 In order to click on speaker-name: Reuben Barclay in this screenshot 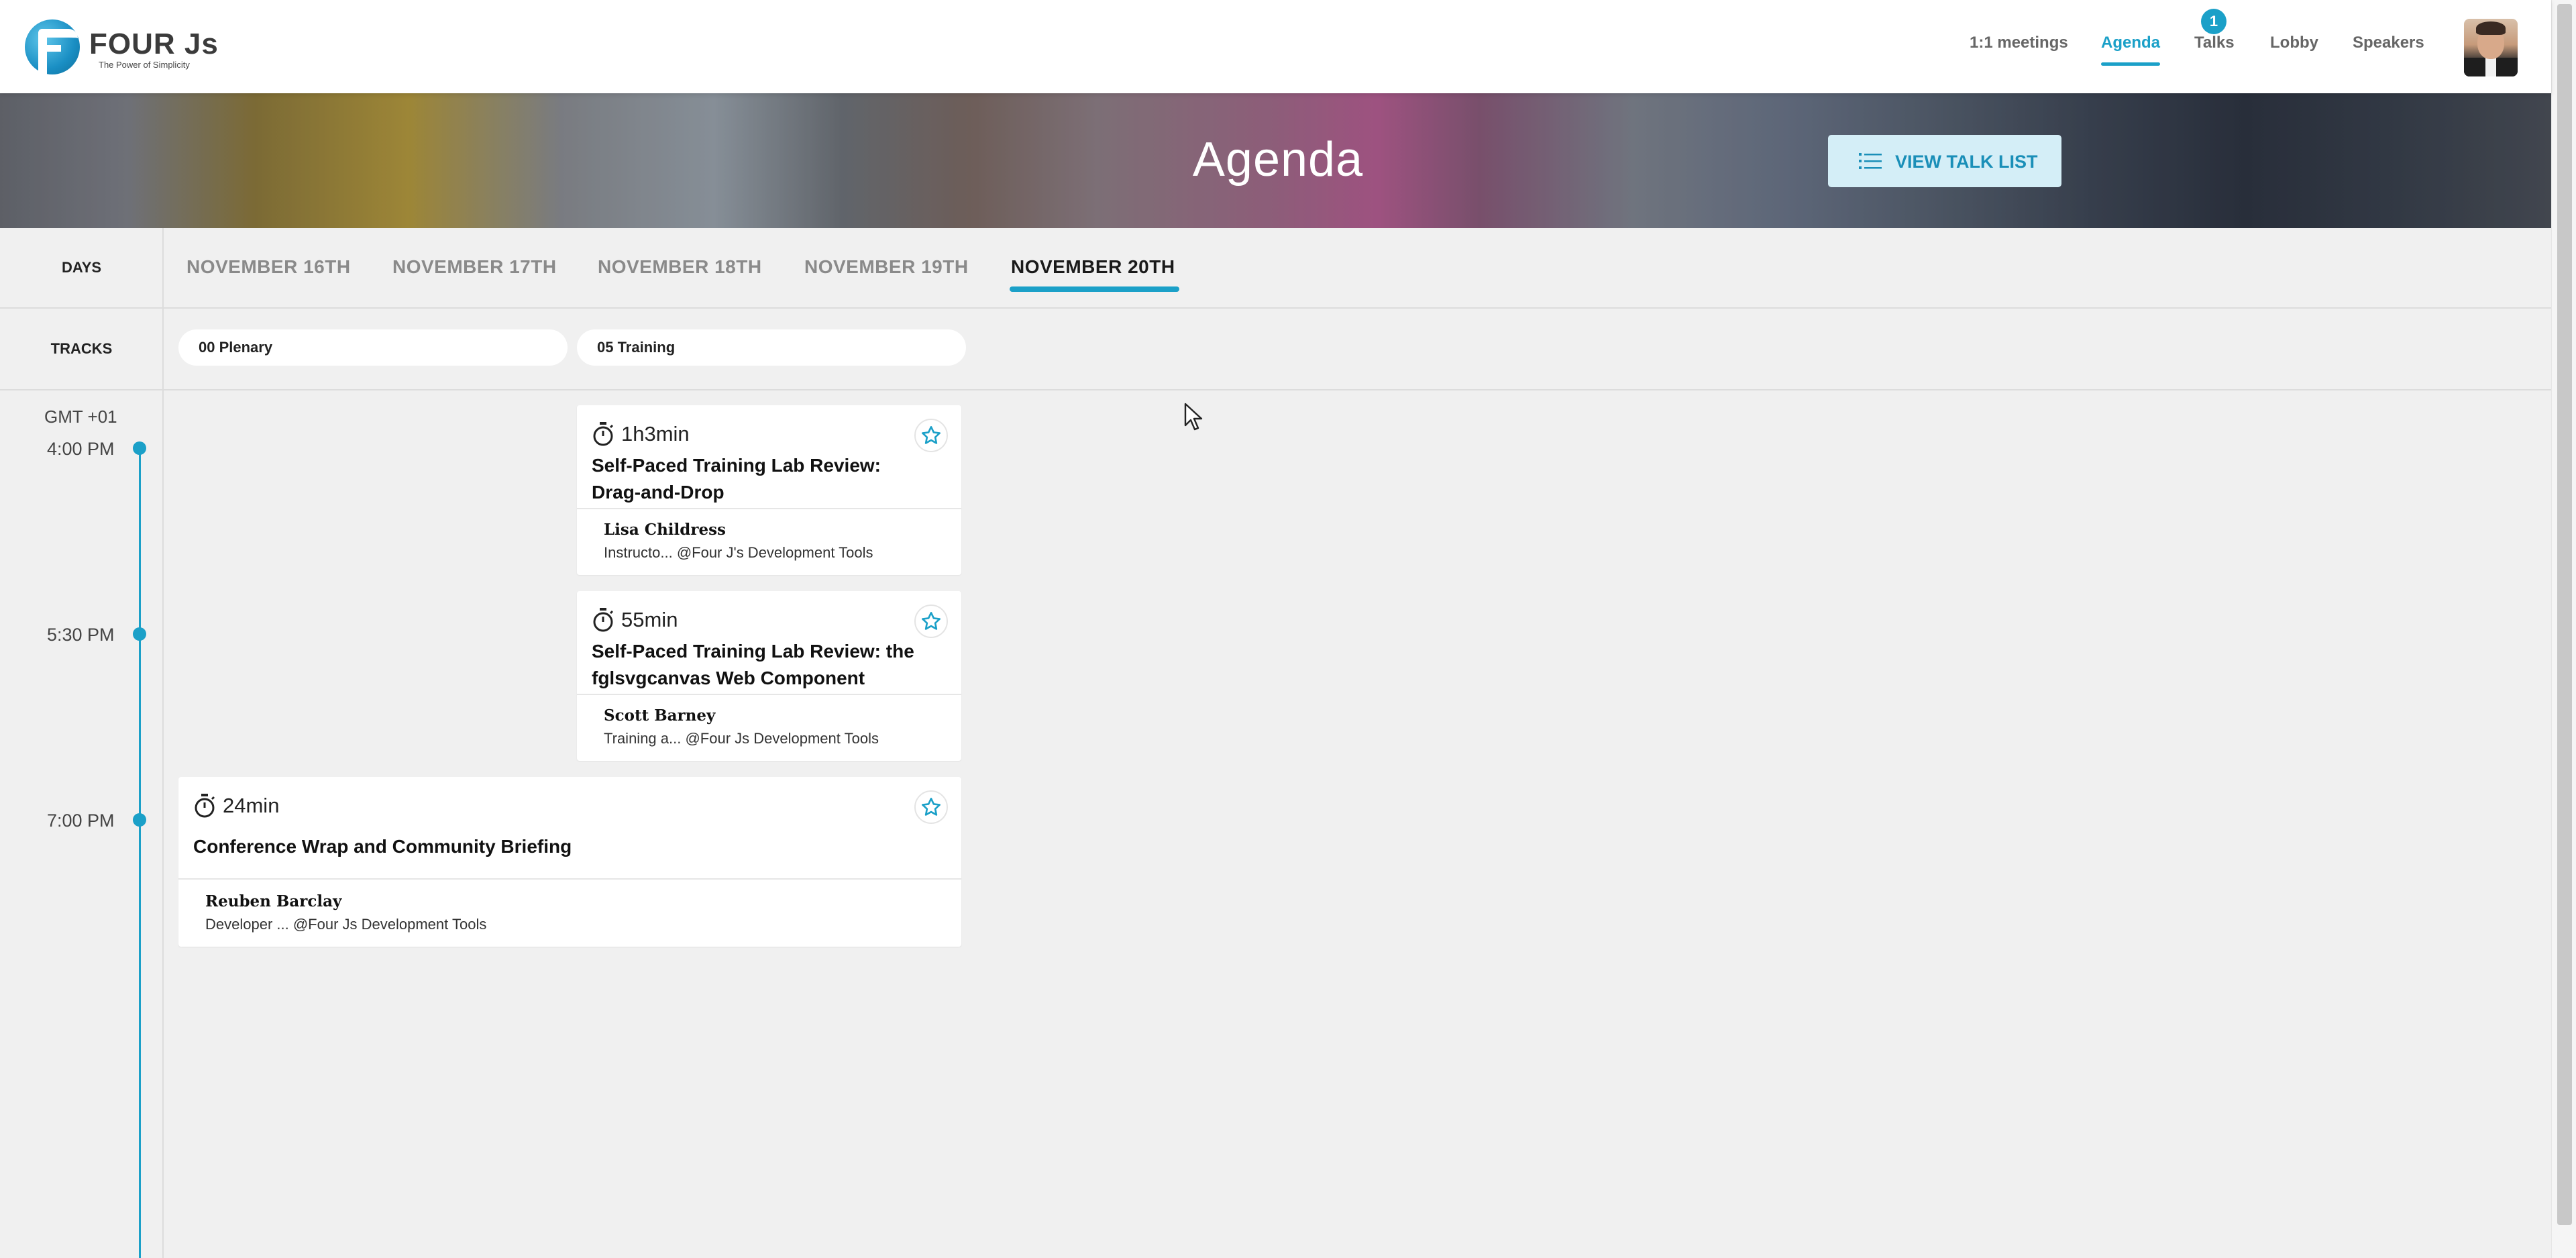, I will do `click(273, 901)`.